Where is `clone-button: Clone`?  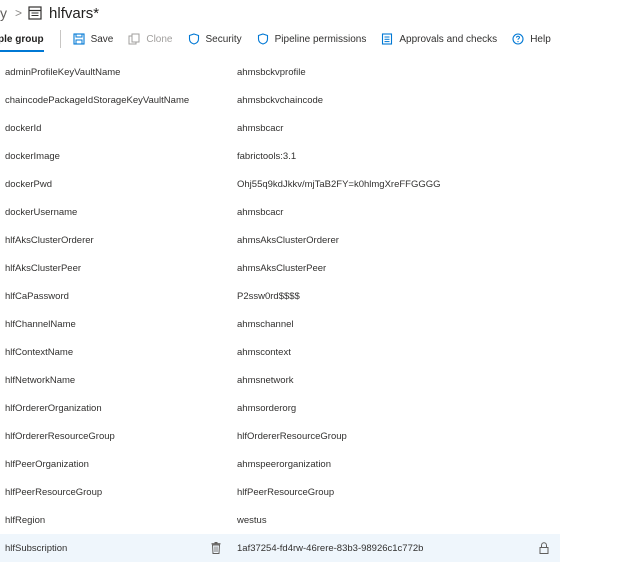
clone-button: Clone is located at coordinates (150, 39).